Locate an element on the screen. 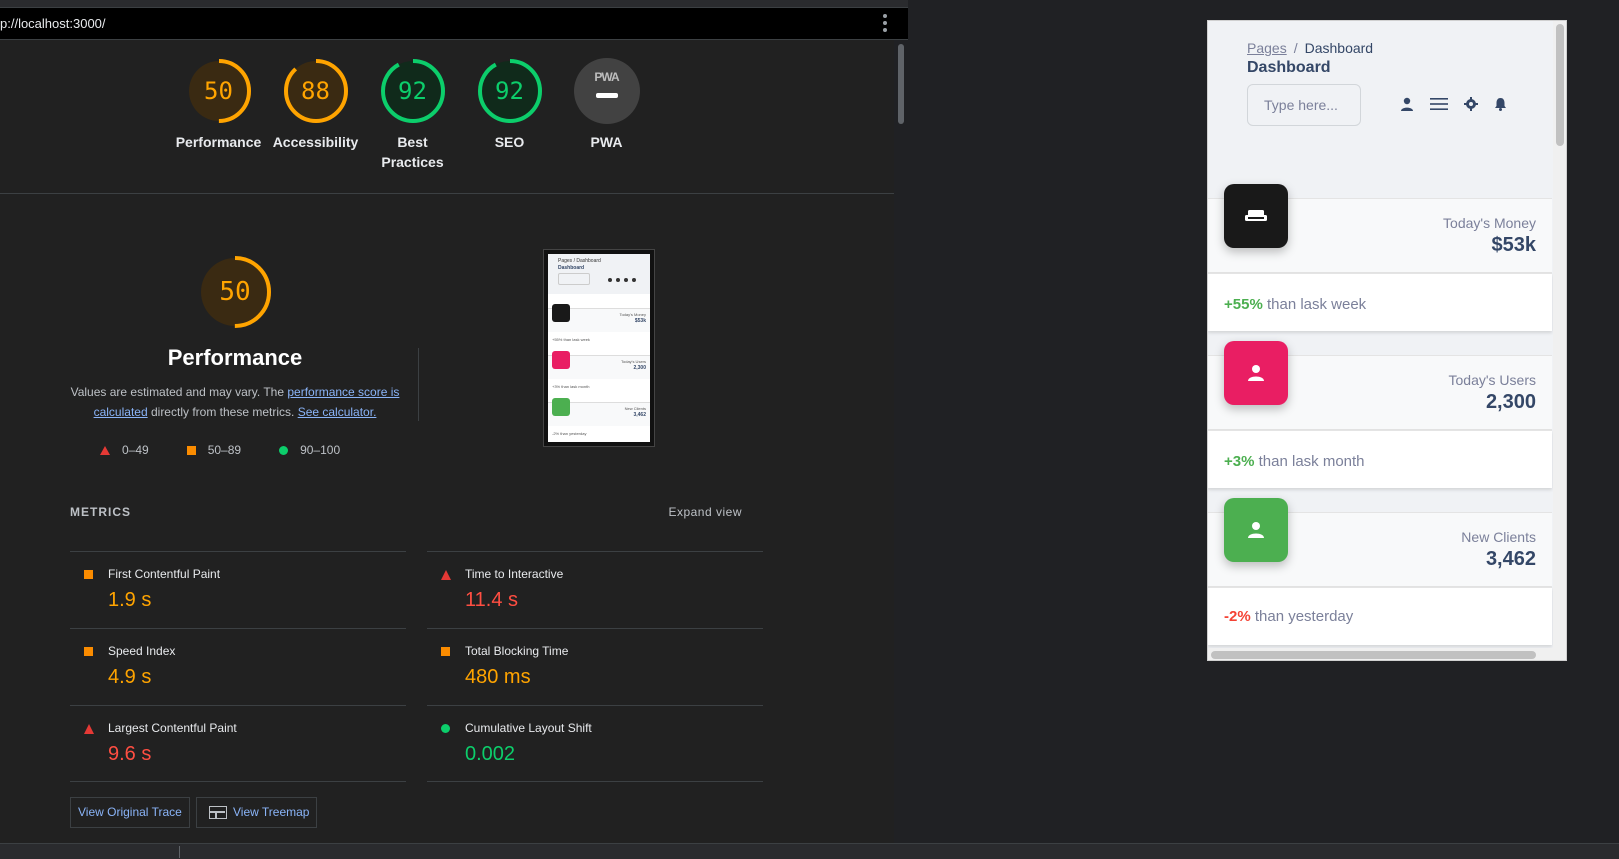 The image size is (1619, 859). device-vertical-scrollbar is located at coordinates (1559, 340).